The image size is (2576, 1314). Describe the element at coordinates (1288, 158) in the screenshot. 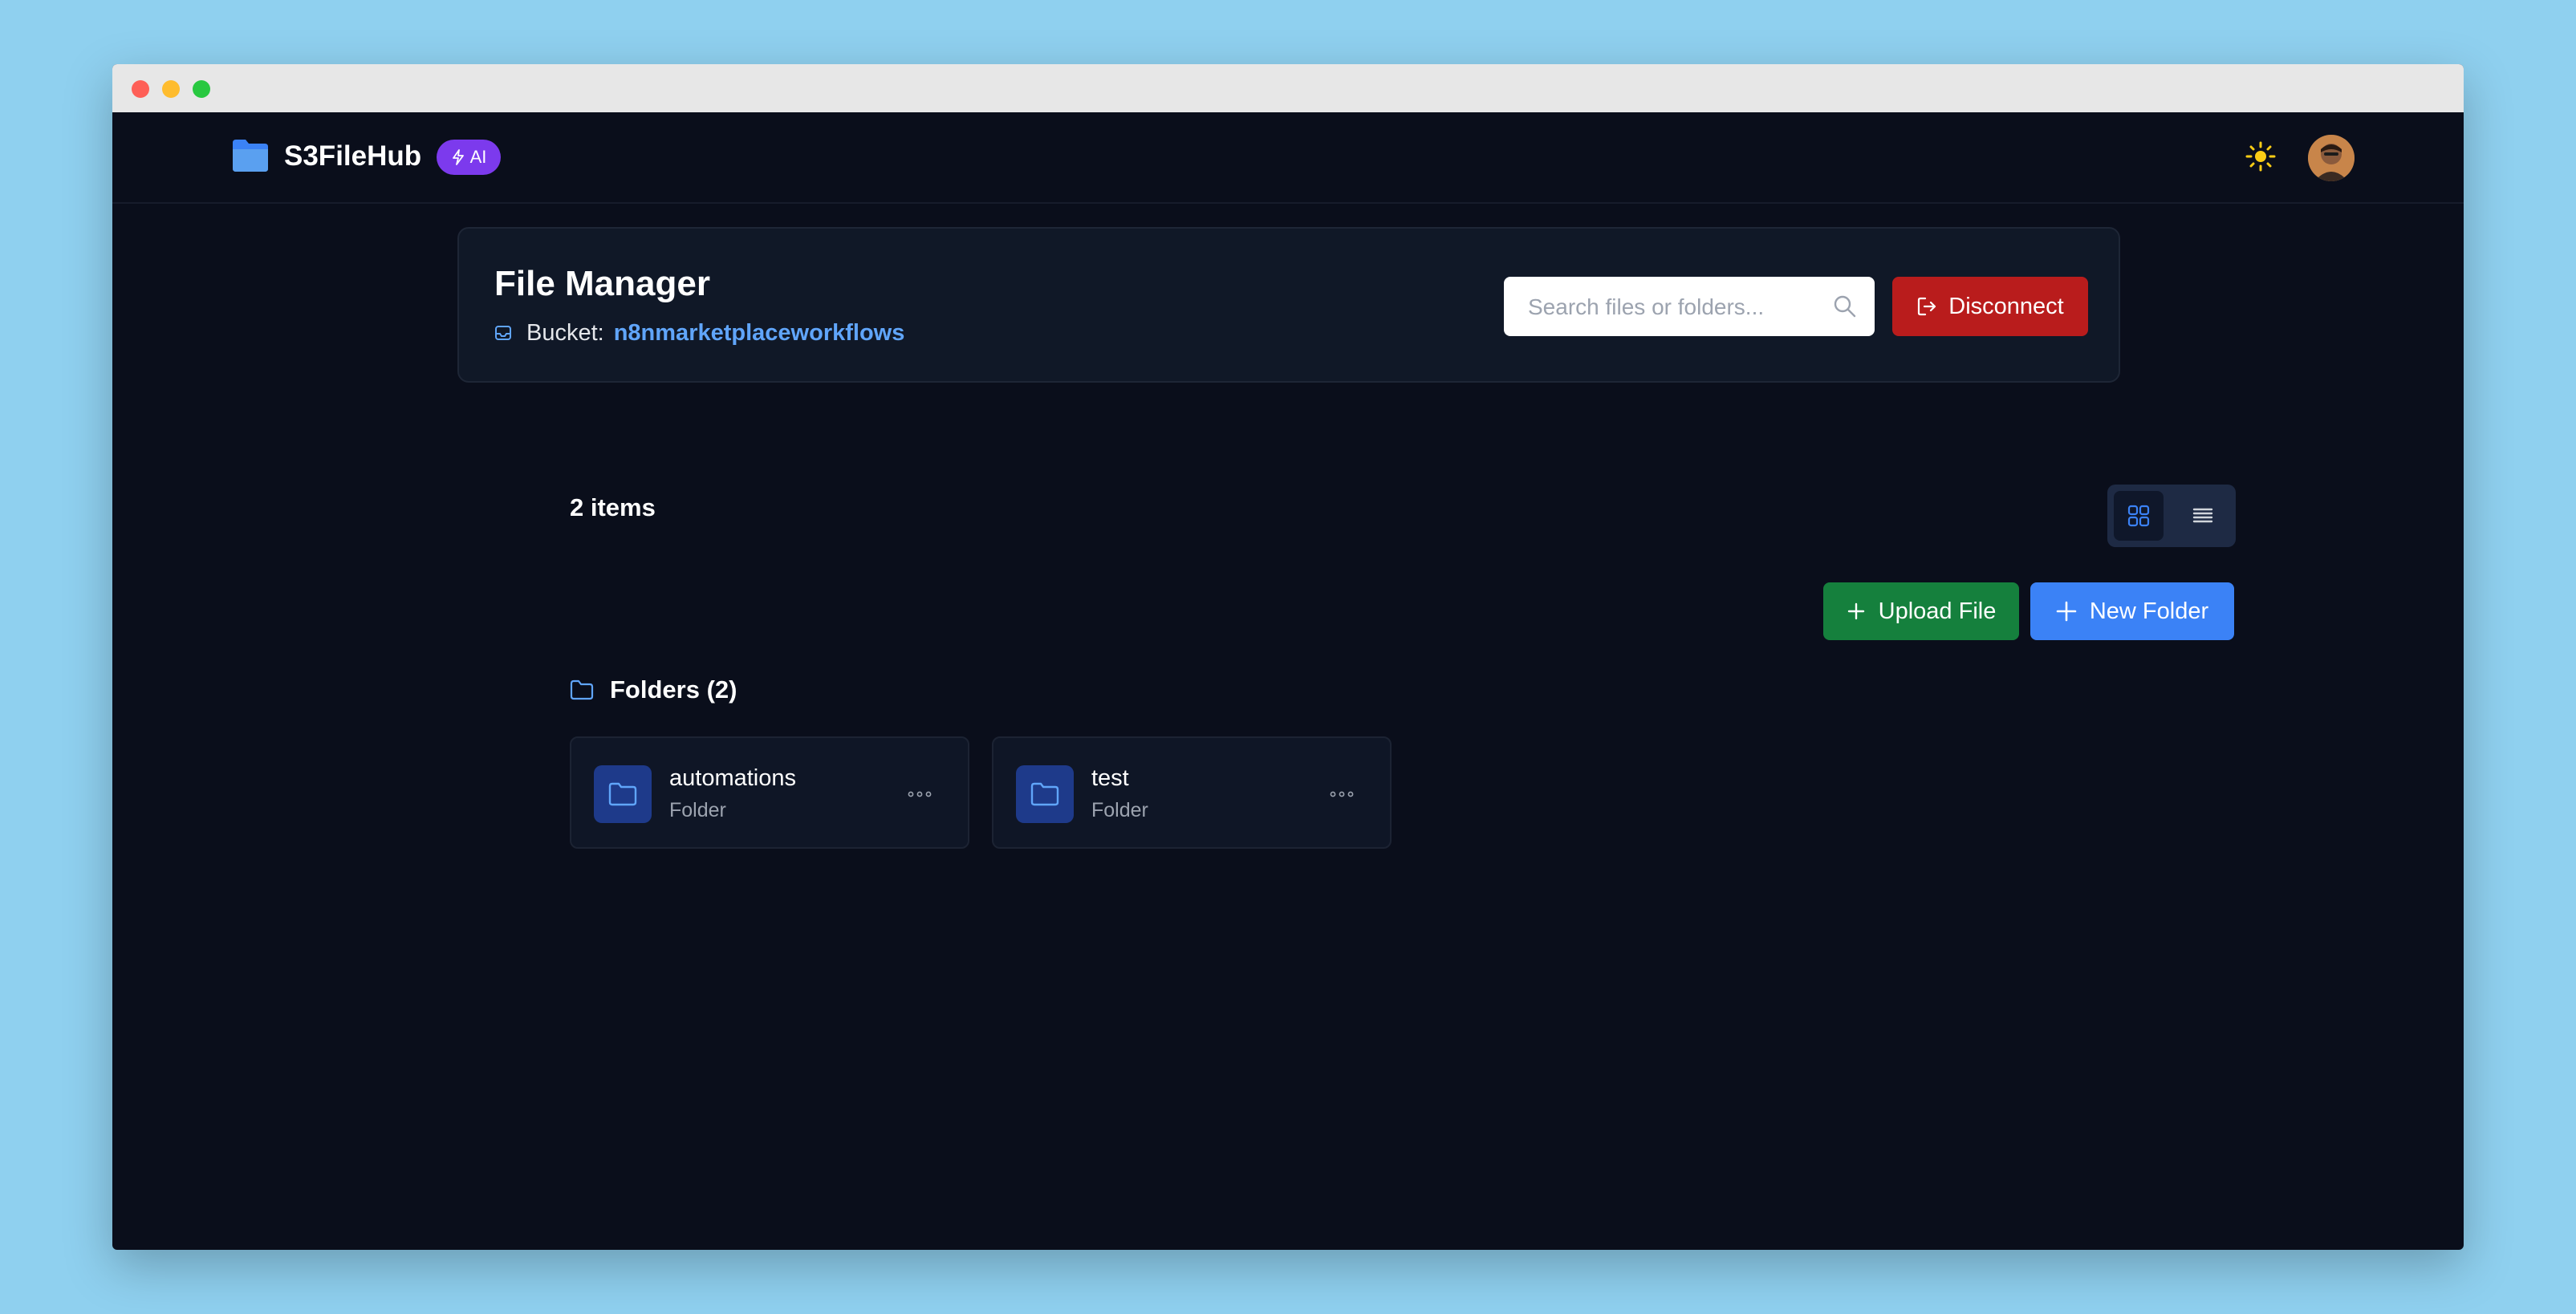

I see `top-navbar: S3FileHub AI` at that location.